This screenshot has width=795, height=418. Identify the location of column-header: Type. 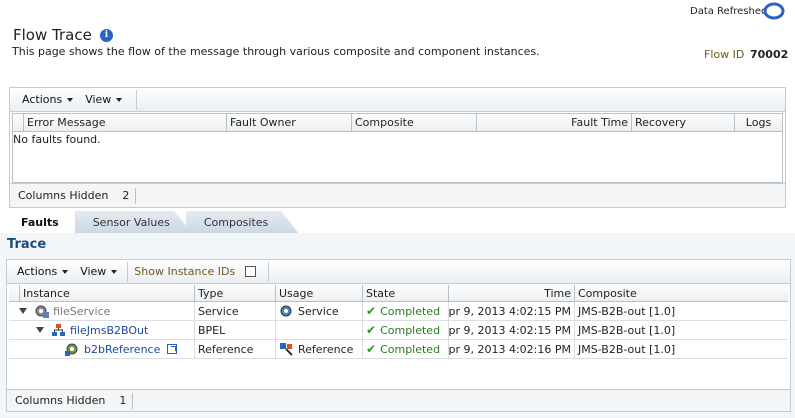
(234, 293).